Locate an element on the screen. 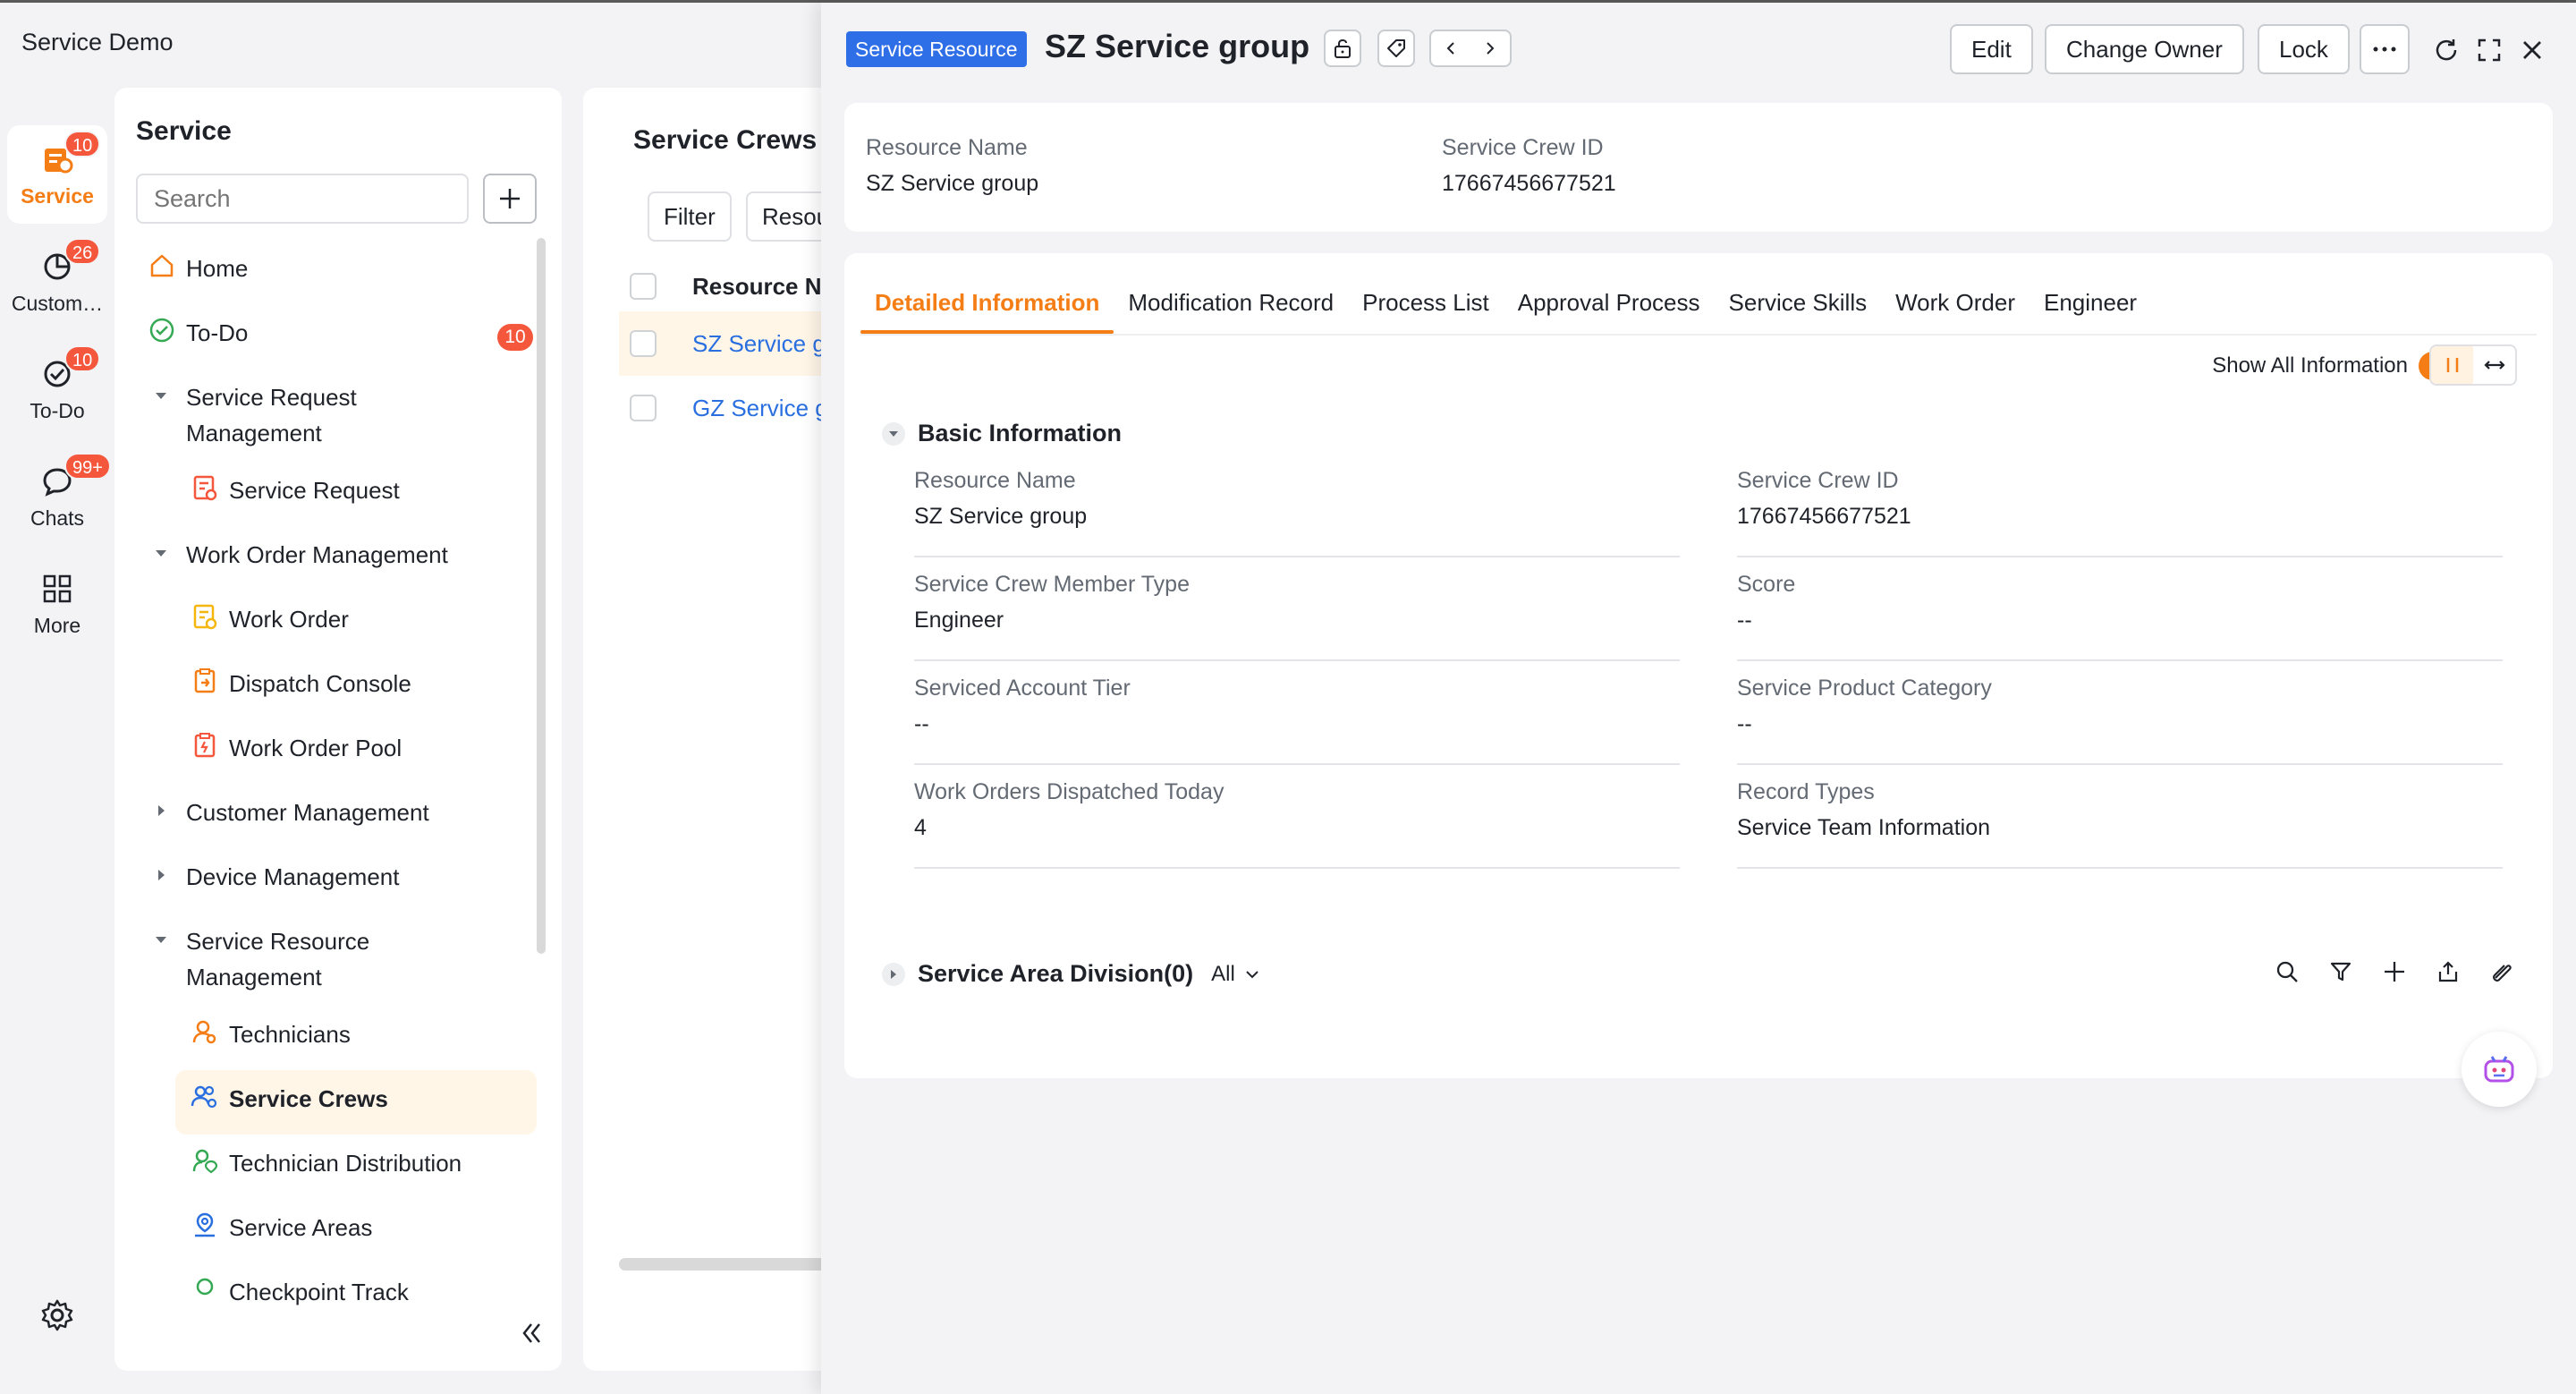 Image resolution: width=2576 pixels, height=1394 pixels. field-value: Engineer is located at coordinates (959, 620).